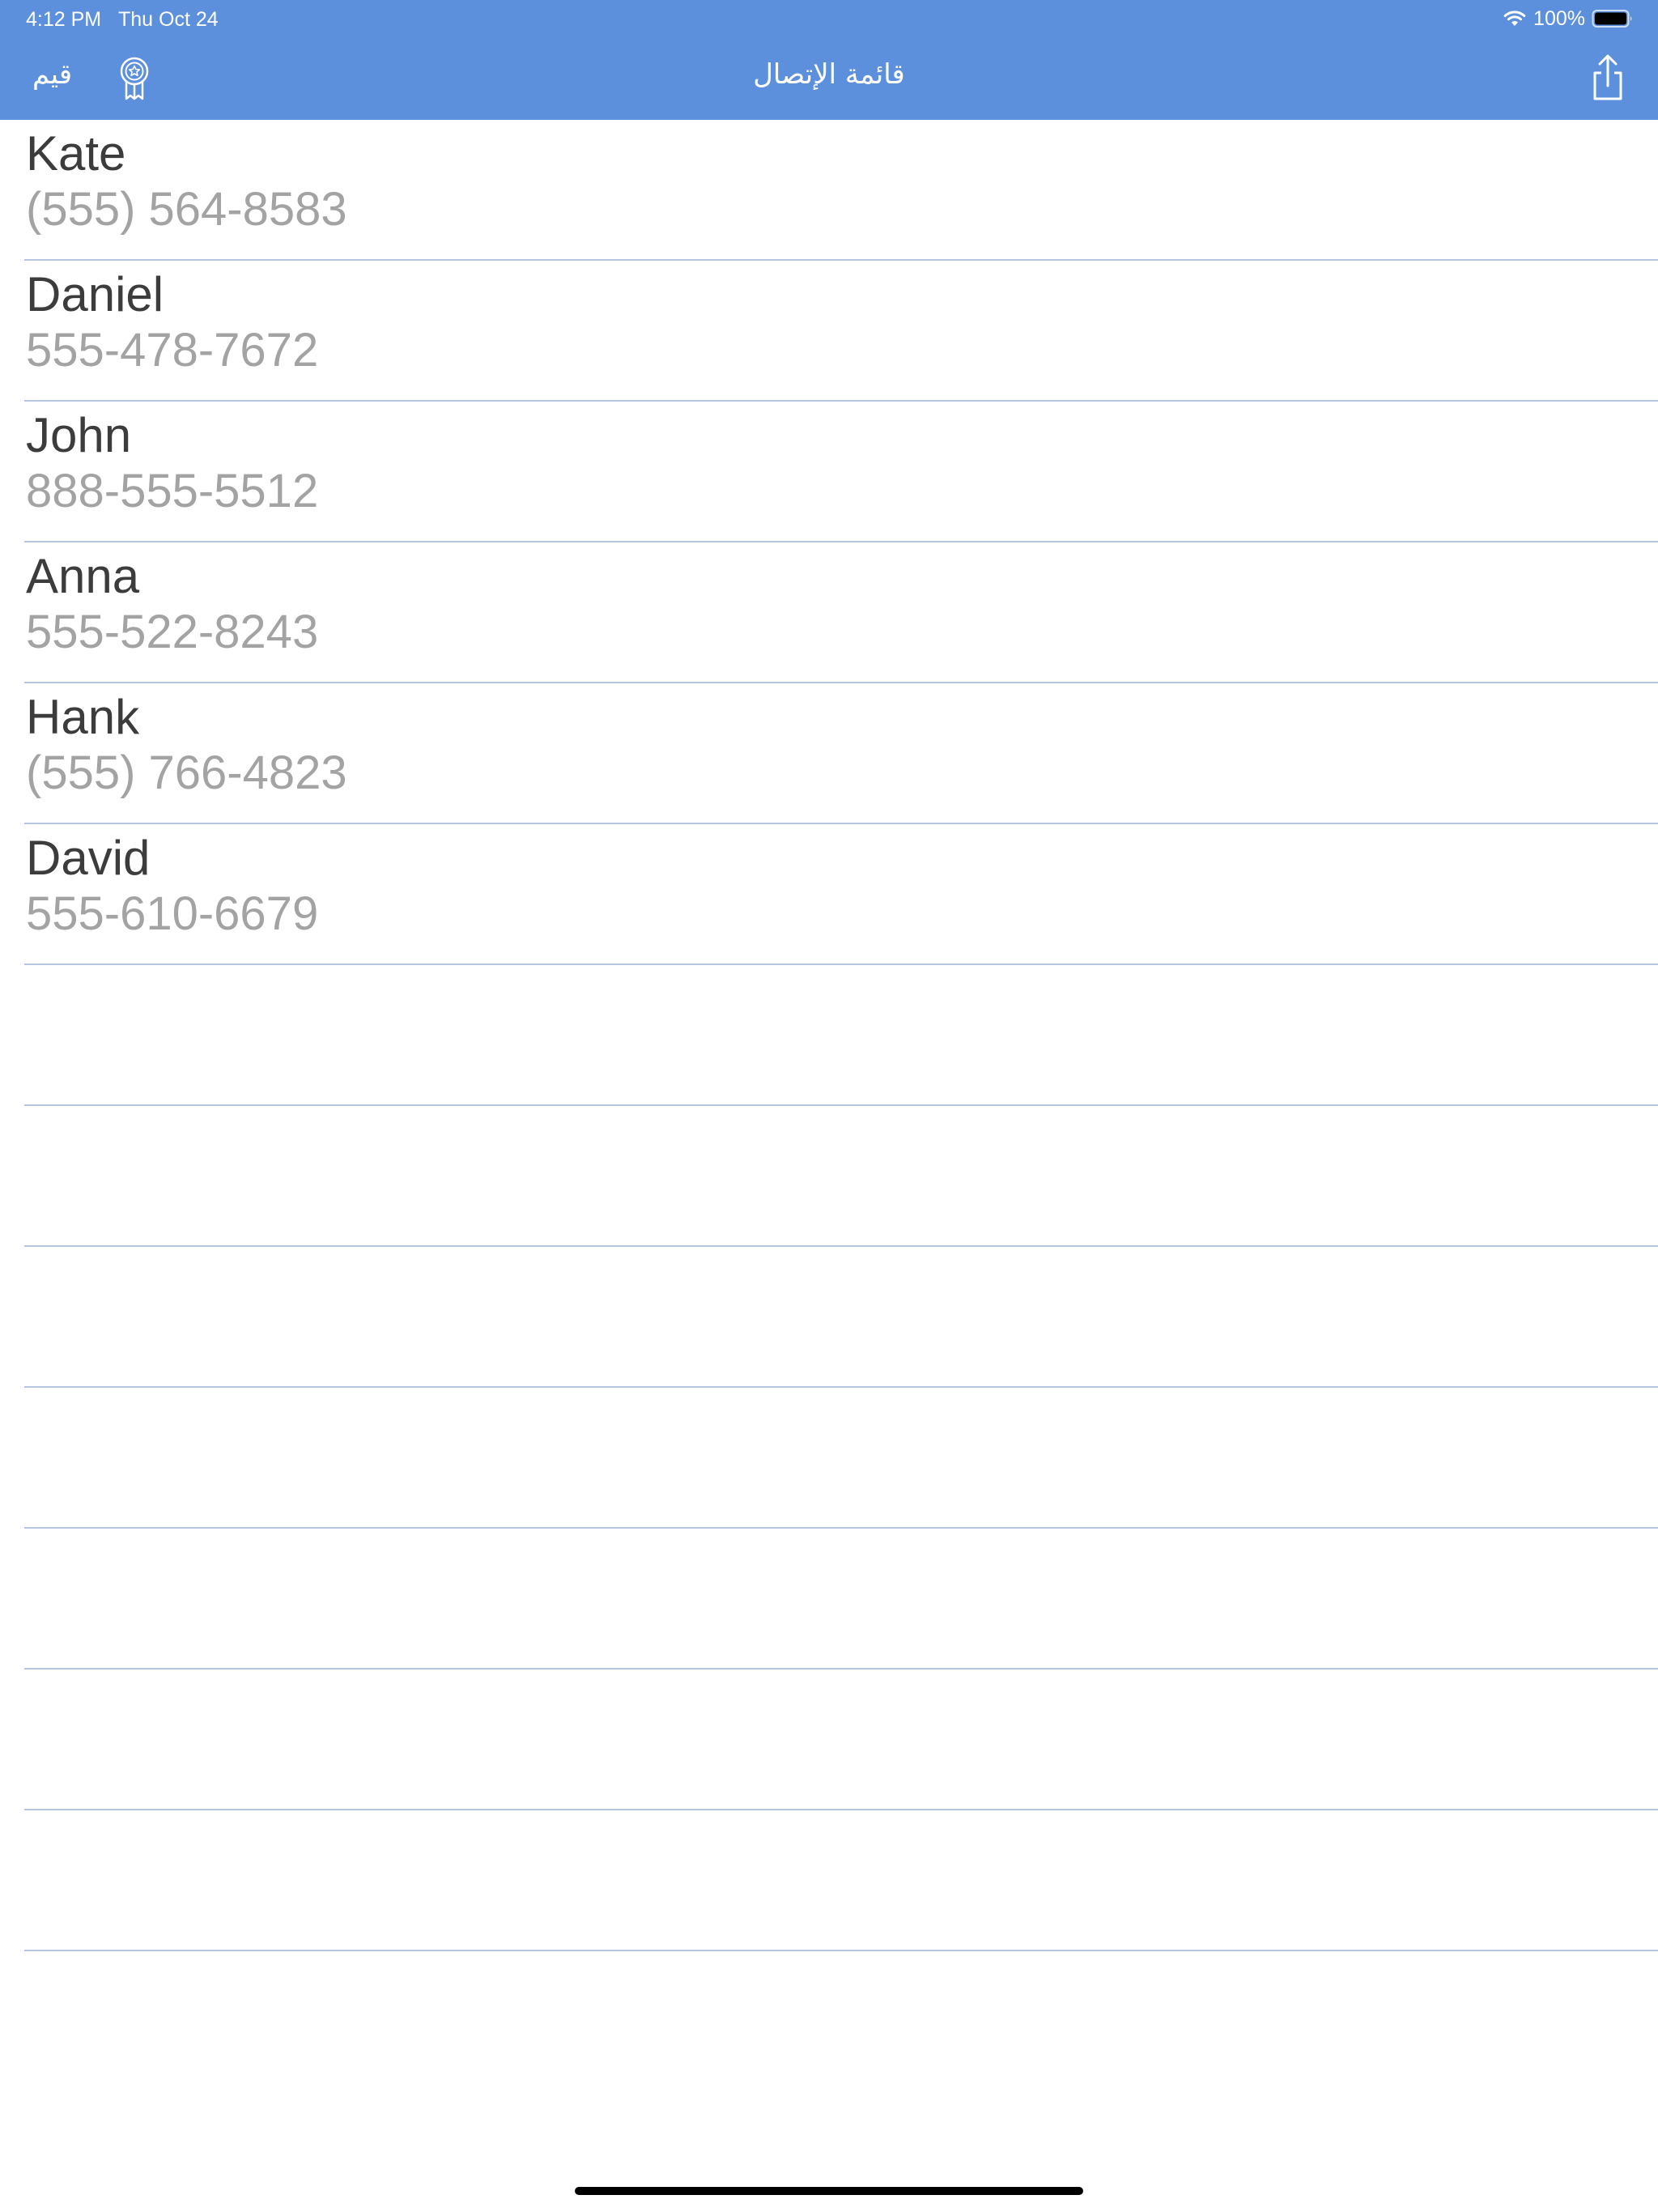  Describe the element at coordinates (168, 19) in the screenshot. I see `status-date: Thu Oct 24` at that location.